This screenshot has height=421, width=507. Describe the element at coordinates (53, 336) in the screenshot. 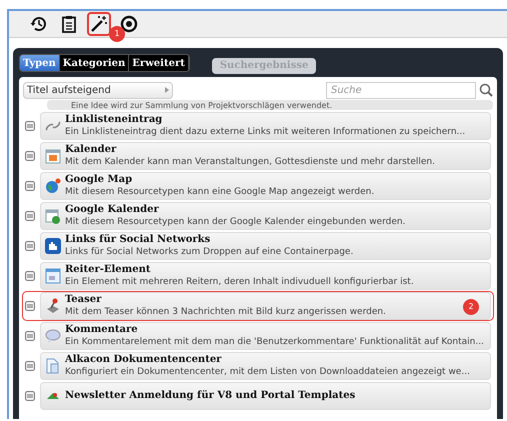

I see `speech-bubble-icon` at that location.